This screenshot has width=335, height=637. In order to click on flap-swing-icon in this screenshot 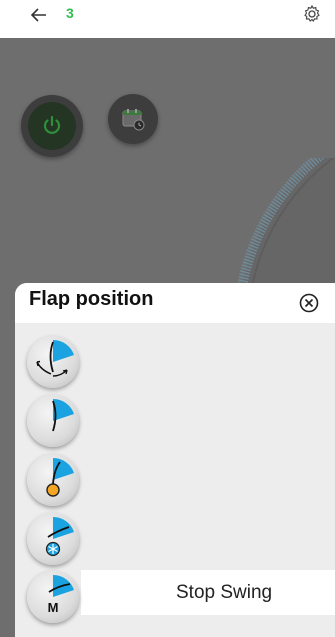, I will do `click(55, 358)`.